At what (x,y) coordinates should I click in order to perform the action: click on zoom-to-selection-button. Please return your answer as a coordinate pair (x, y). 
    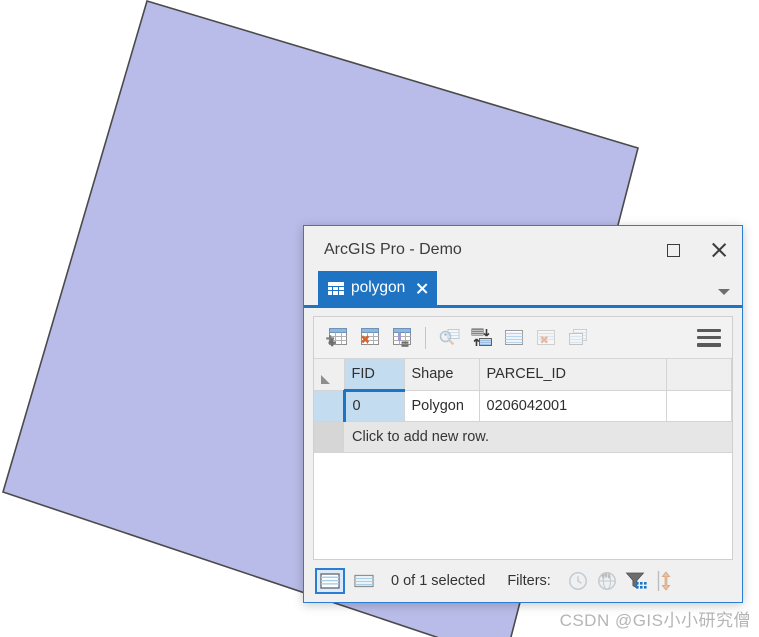
    Looking at the image, I should click on (450, 338).